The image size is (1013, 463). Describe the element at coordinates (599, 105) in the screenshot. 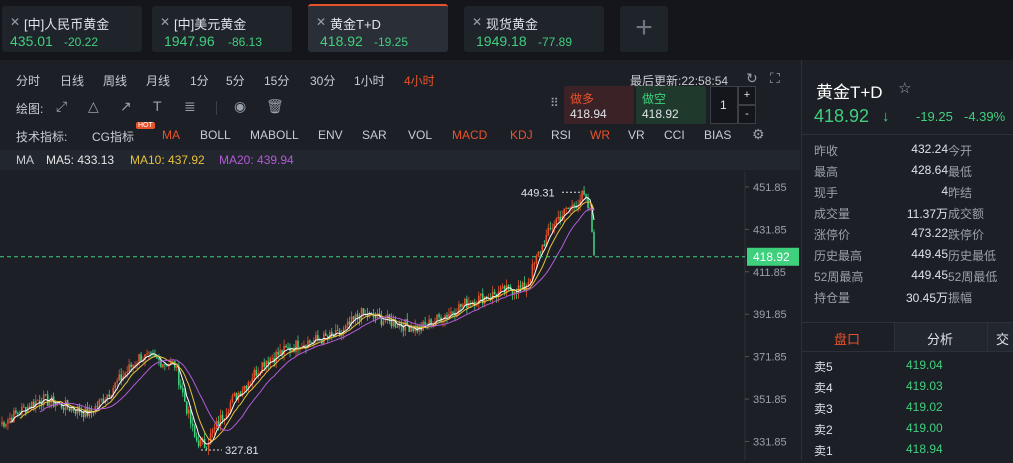

I see `buy-long-button: 做多 418.94` at that location.